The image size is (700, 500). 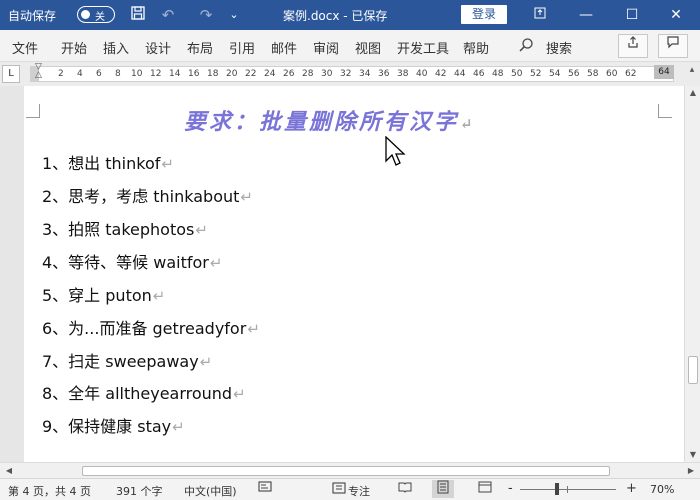 What do you see at coordinates (206, 15) in the screenshot?
I see `redo-icon: ↷` at bounding box center [206, 15].